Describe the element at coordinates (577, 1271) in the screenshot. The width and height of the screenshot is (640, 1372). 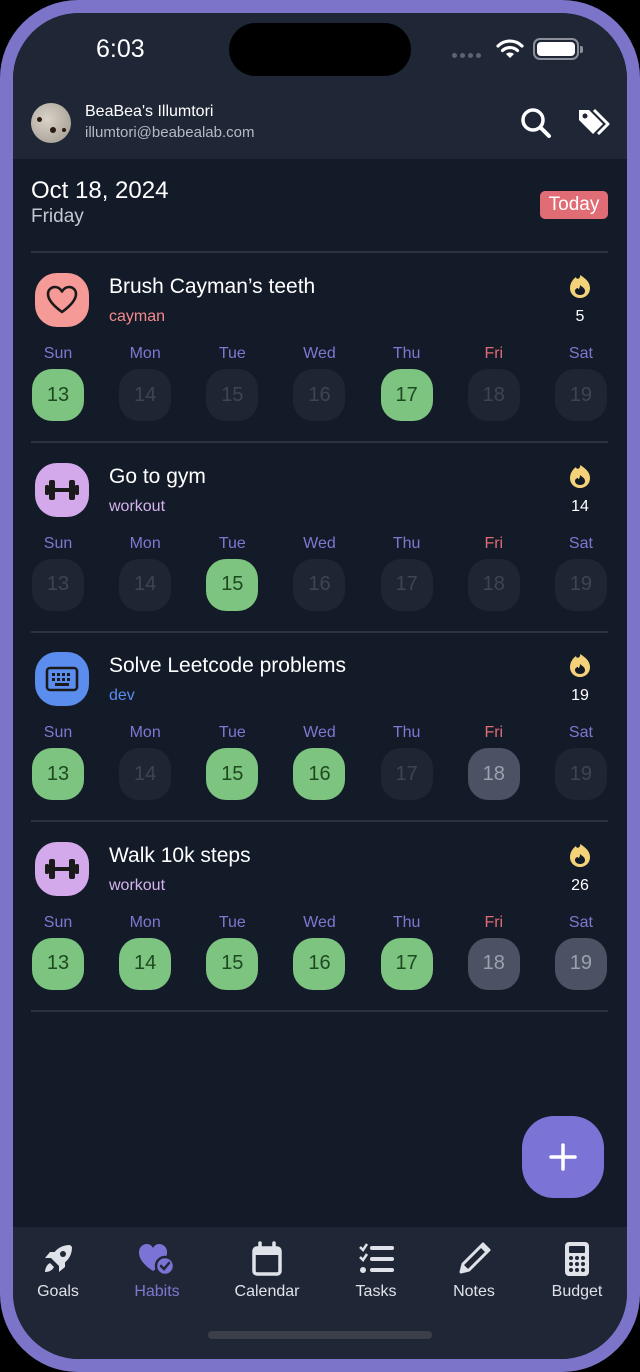
I see `nav-budget: Budget` at that location.